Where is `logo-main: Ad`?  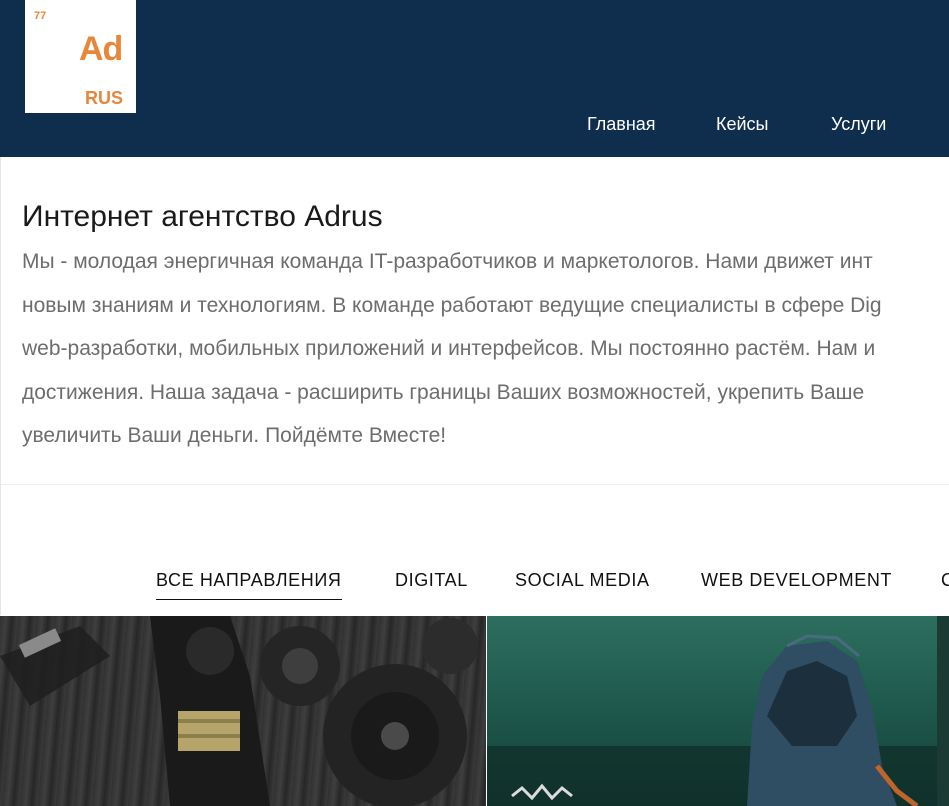
logo-main: Ad is located at coordinates (101, 49).